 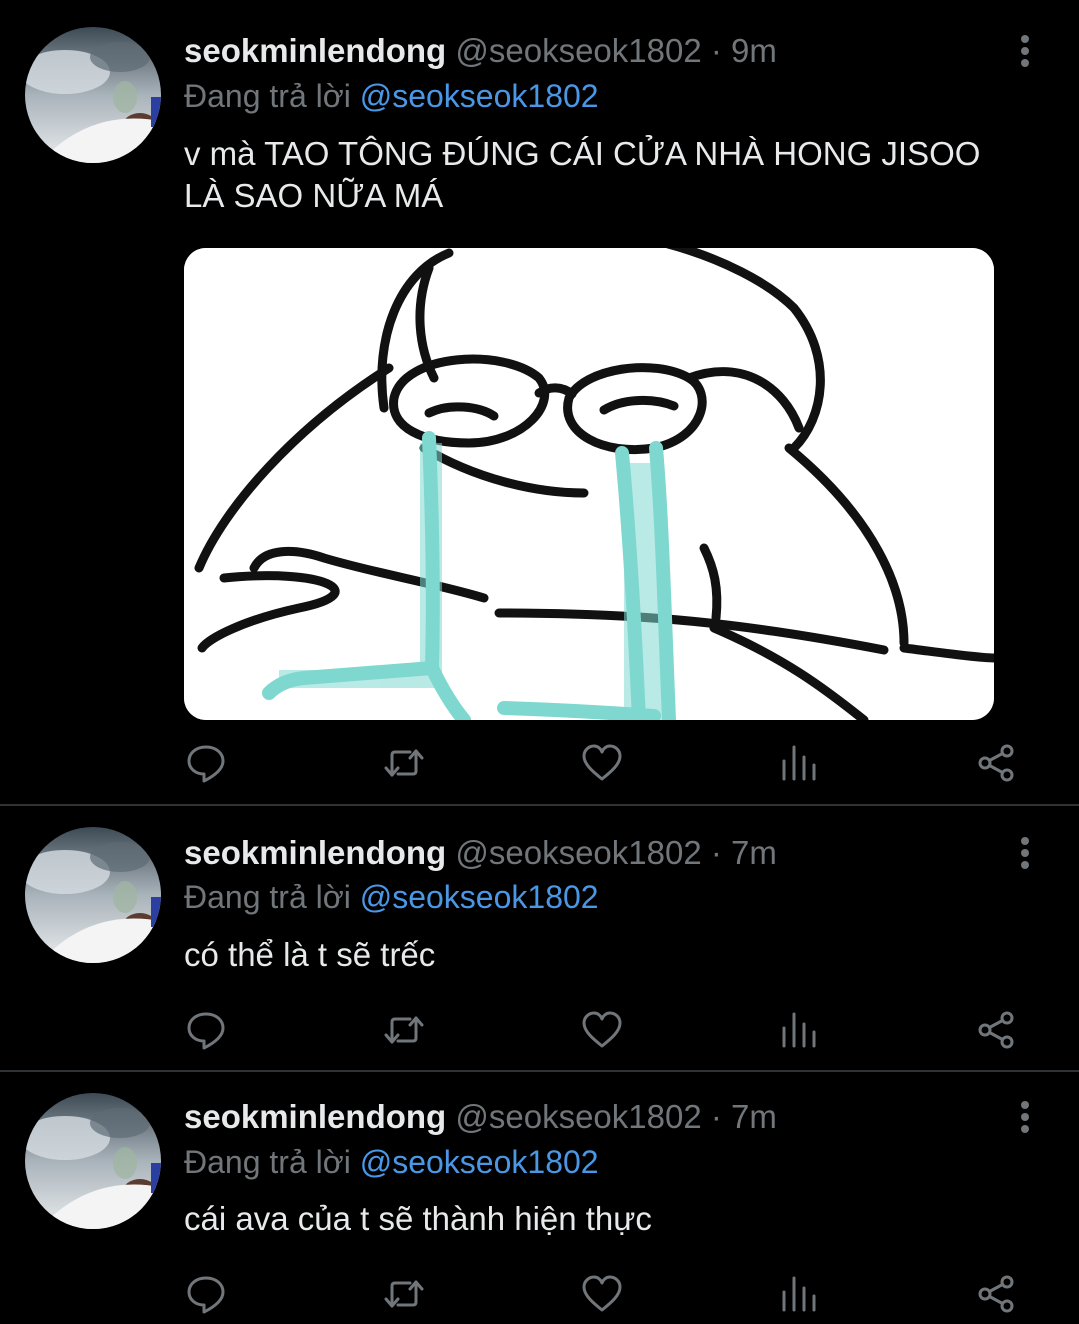 What do you see at coordinates (314, 195) in the screenshot?
I see `tweet-text-line: LÀ SAO NỮA MÁ` at bounding box center [314, 195].